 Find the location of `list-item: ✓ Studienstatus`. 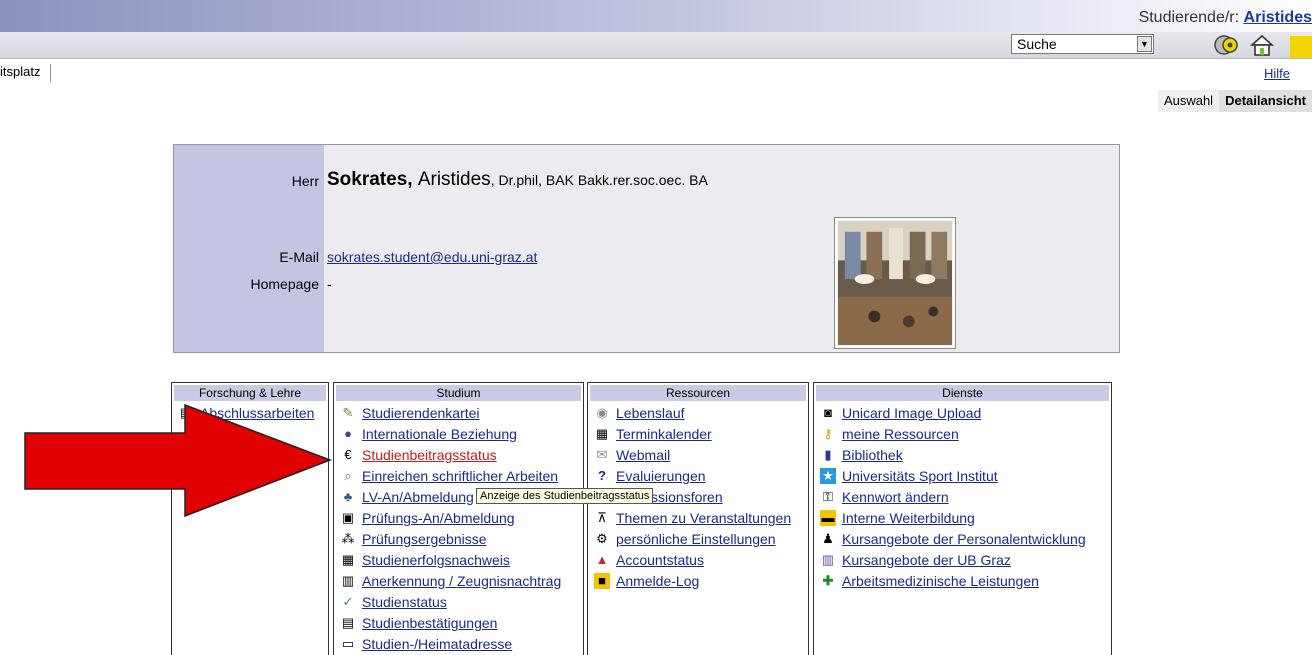

list-item: ✓ Studienstatus is located at coordinates (458, 602).